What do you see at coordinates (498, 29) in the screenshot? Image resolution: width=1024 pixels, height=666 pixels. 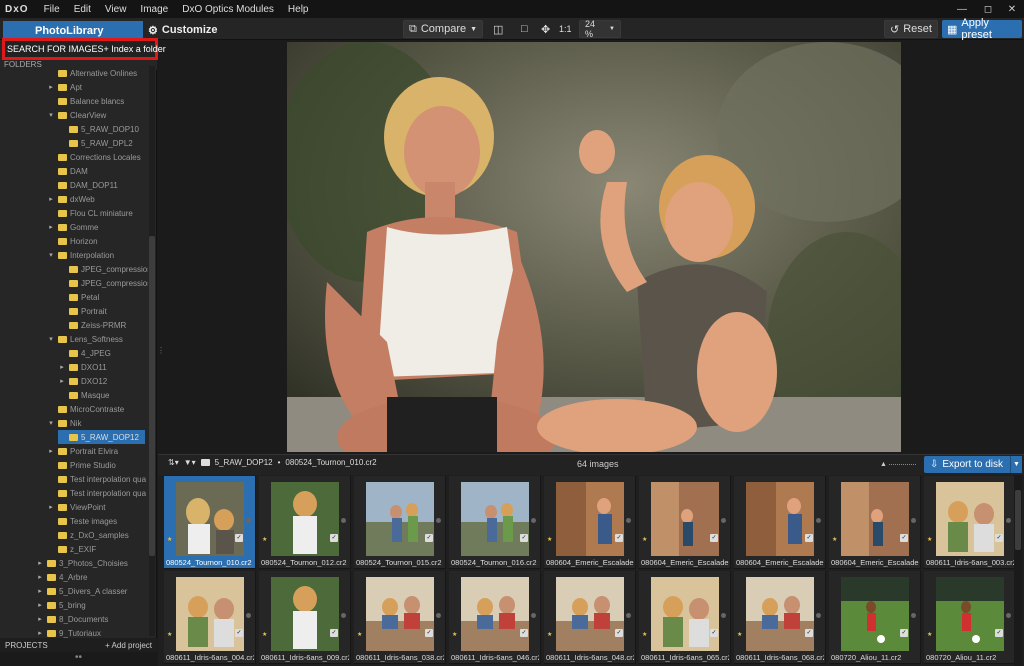 I see `split-view-icon: ◫` at bounding box center [498, 29].